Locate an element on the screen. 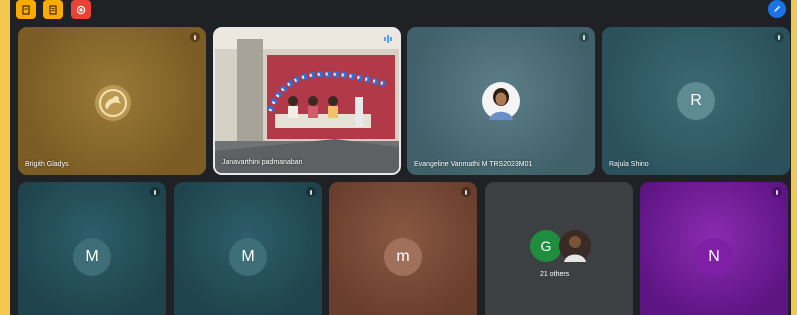  record-icon is located at coordinates (81, 9).